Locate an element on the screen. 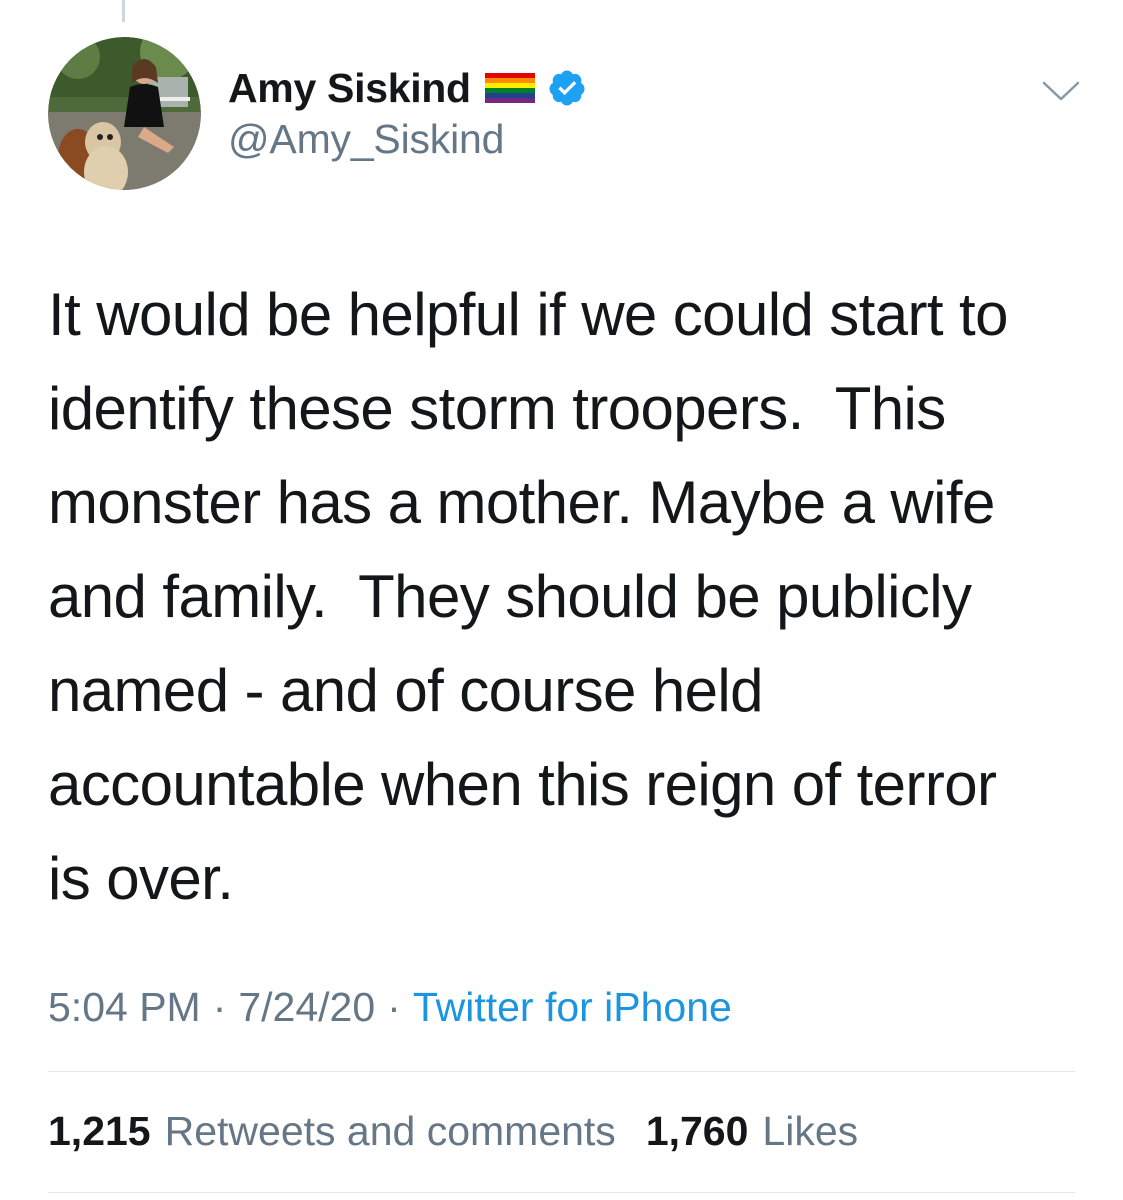 The height and width of the screenshot is (1200, 1123). likes-label: Likes is located at coordinates (810, 1131).